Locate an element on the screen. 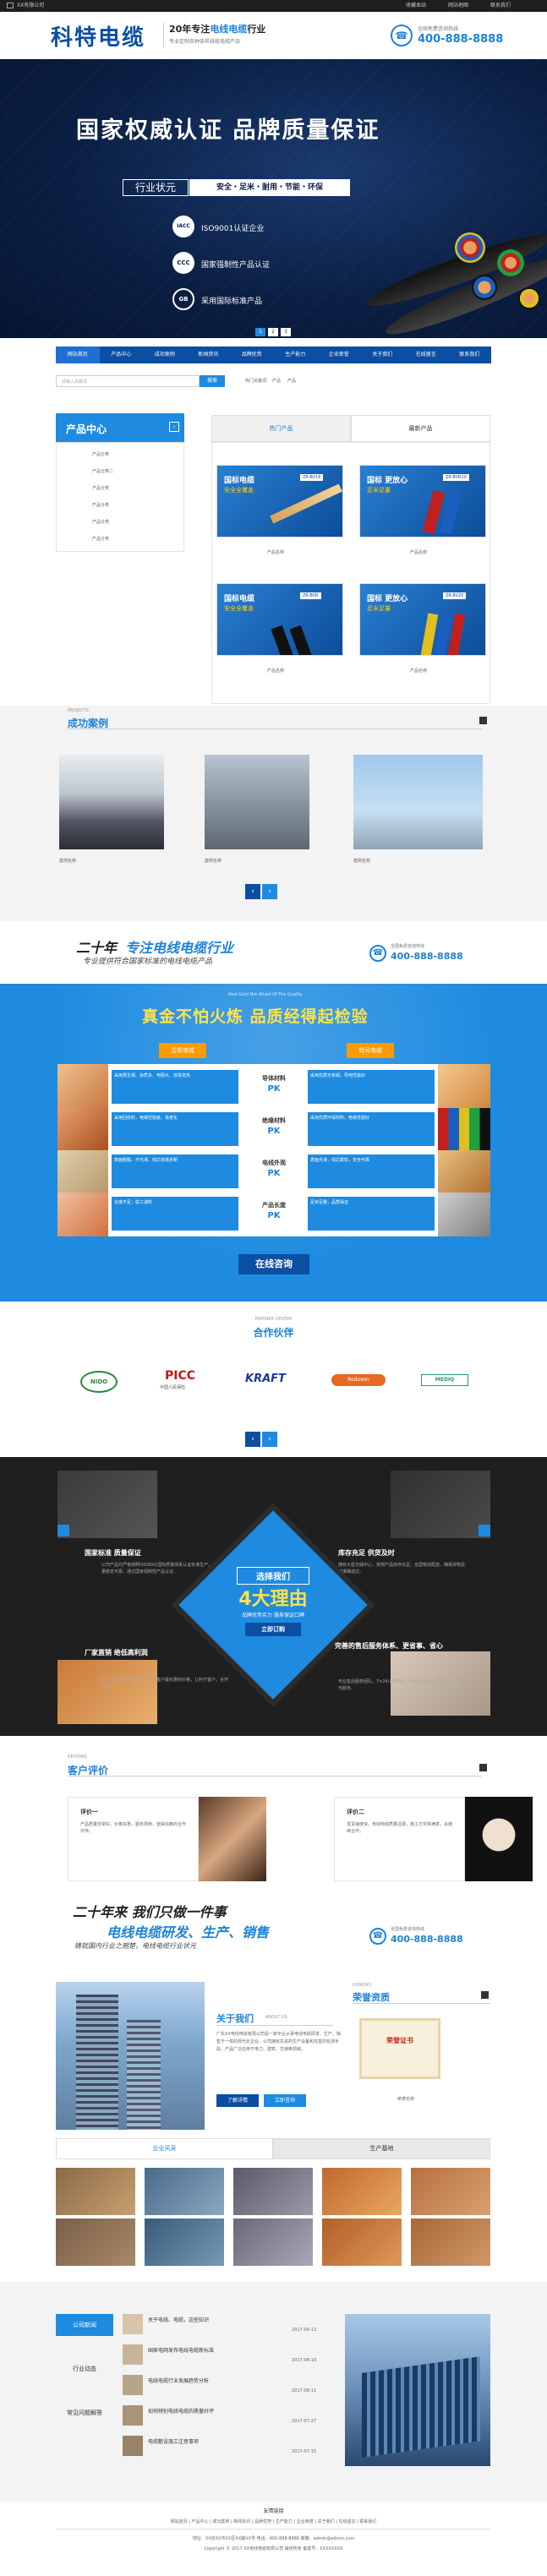  review-name-1: 评价一 is located at coordinates (89, 1812).